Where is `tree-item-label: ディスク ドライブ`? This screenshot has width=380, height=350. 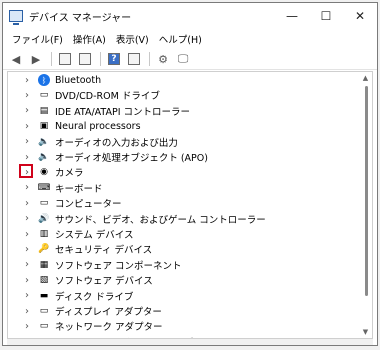
tree-item-label: ディスク ドライブ is located at coordinates (94, 297).